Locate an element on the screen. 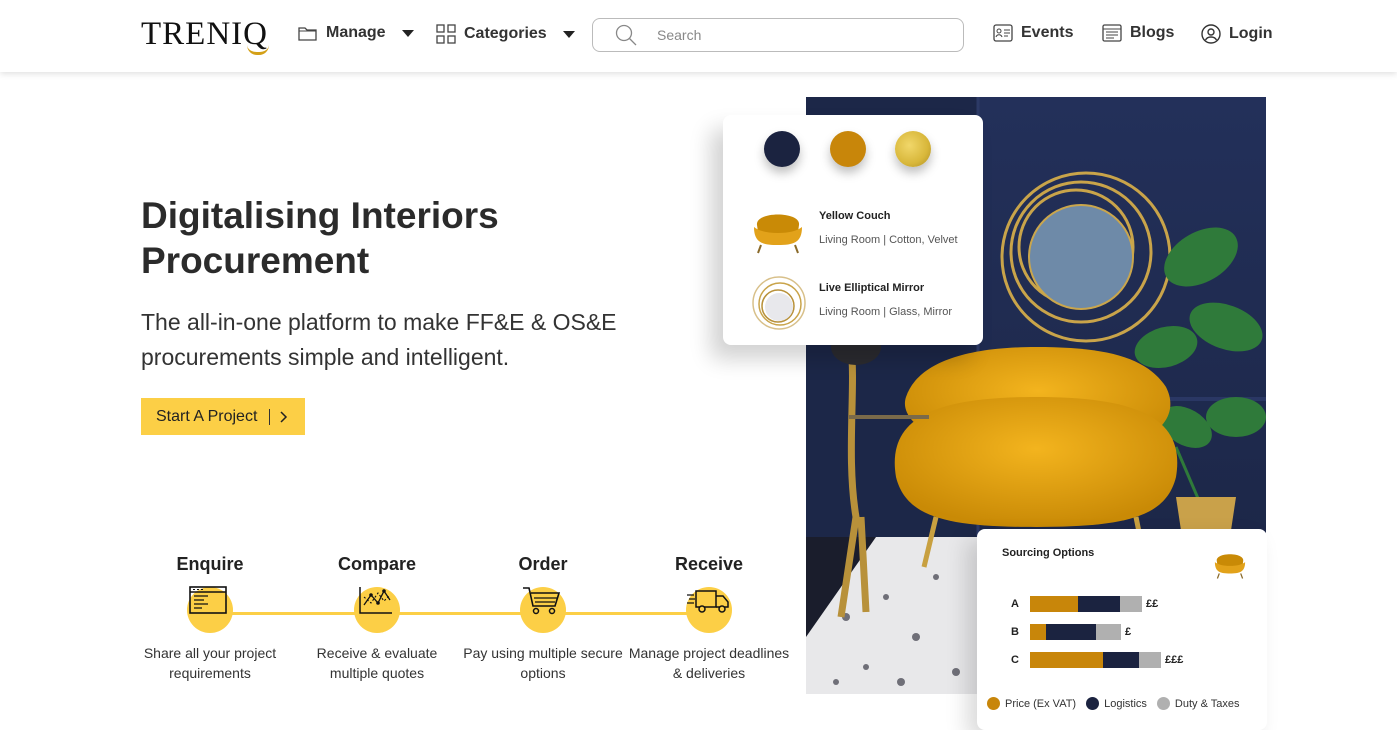 This screenshot has width=1397, height=730. start-project-button: Start A Project is located at coordinates (223, 416).